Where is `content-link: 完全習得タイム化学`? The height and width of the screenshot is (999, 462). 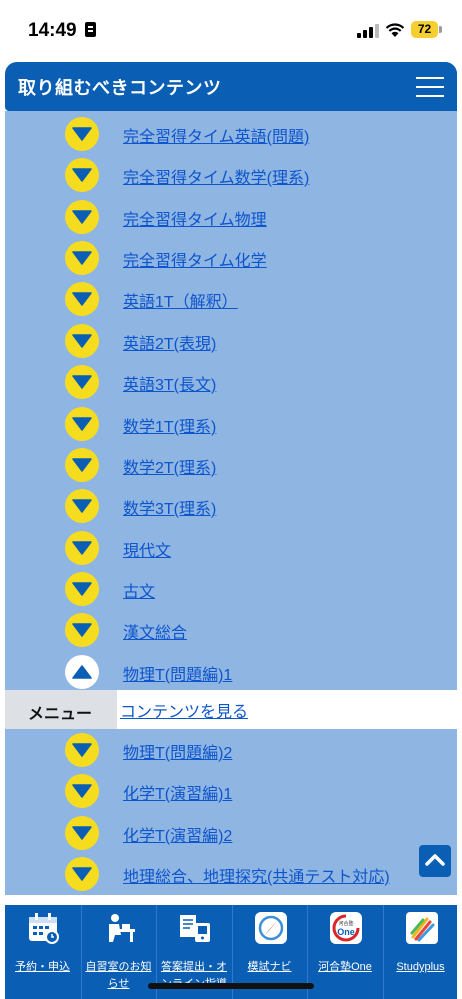
content-link: 完全習得タイム化学 is located at coordinates (195, 259).